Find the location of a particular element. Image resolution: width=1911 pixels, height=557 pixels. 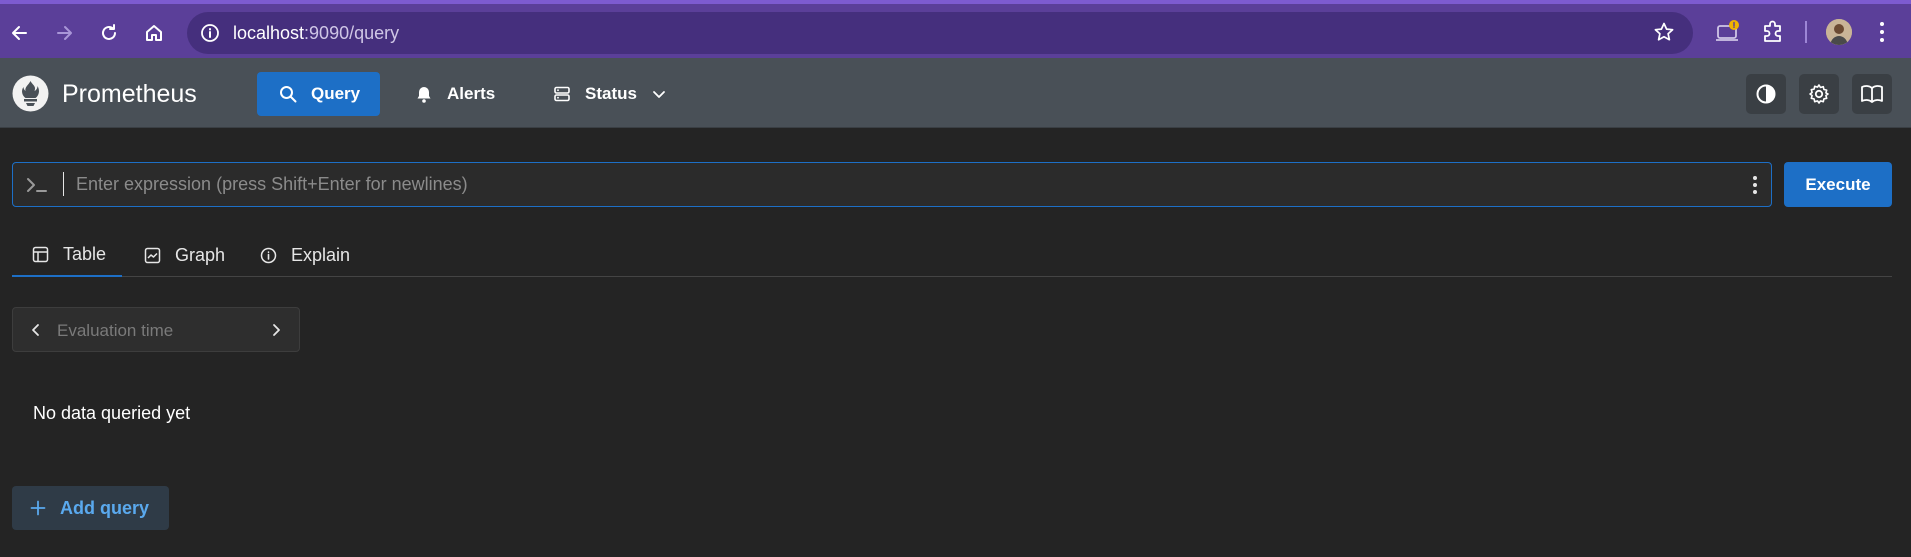

info-circle-icon is located at coordinates (268, 255).